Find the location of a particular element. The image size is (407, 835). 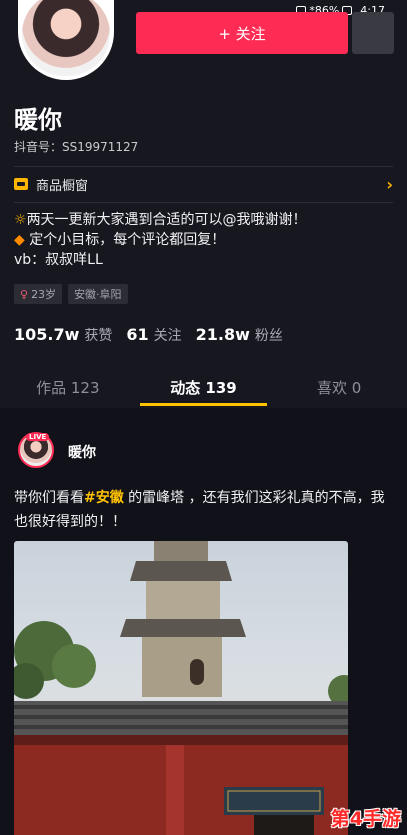

watermark: 第4手游 is located at coordinates (365, 819).